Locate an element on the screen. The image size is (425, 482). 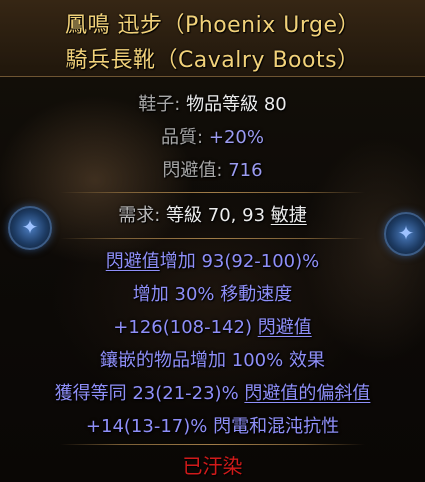
item-level-label: 物品等級 is located at coordinates (222, 104).